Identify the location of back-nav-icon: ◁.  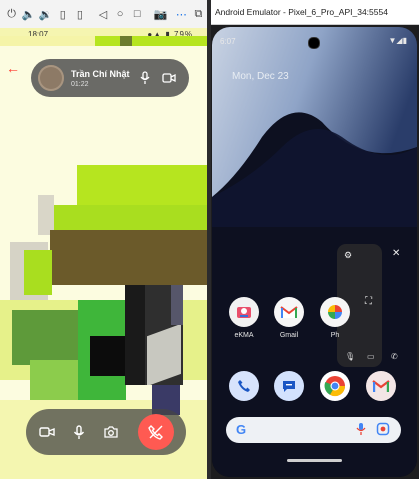
(102, 14).